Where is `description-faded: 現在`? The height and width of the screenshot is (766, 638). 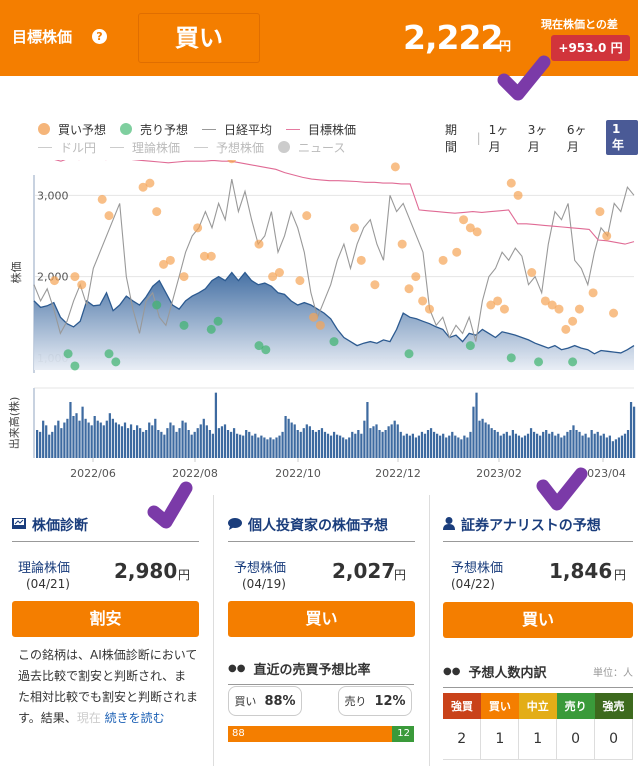 description-faded: 現在 is located at coordinates (88, 718).